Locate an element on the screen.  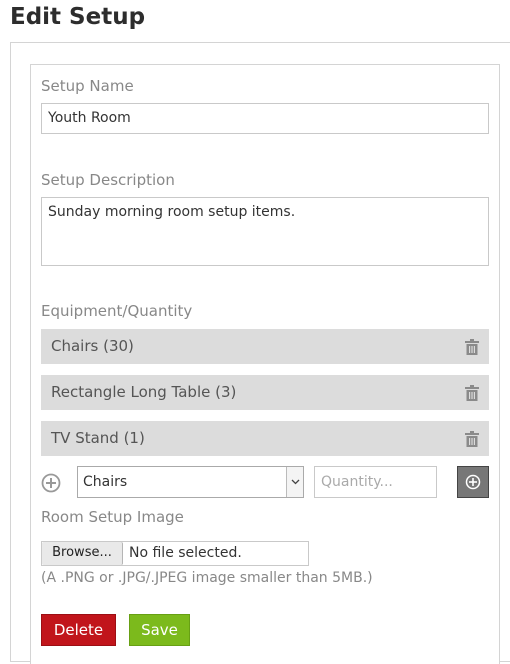
plus-circle-icon is located at coordinates (473, 482).